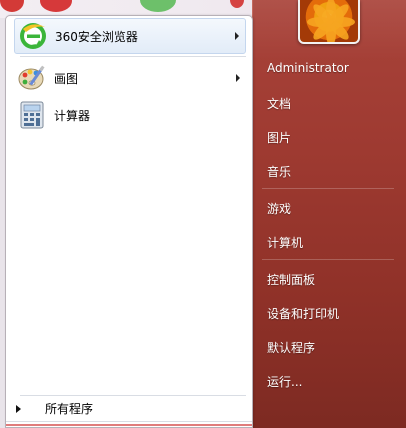  Describe the element at coordinates (129, 421) in the screenshot. I see `search-box-divider` at that location.